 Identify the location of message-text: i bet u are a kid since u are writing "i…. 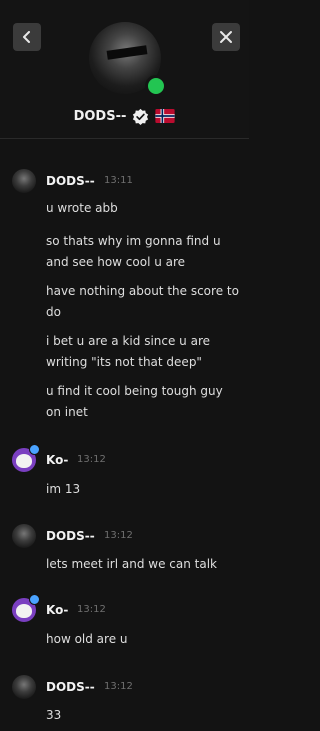
(128, 351).